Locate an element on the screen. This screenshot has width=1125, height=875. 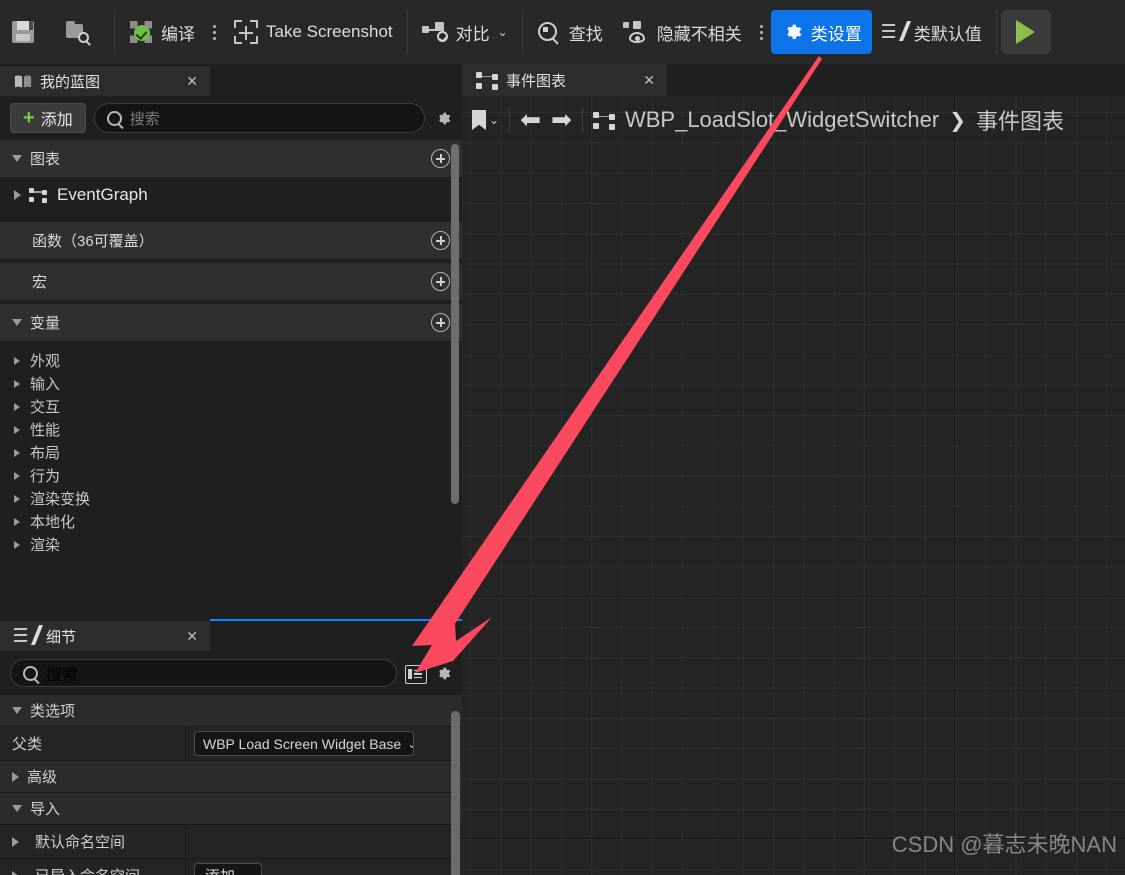
tab-event-graph-close: ✕ is located at coordinates (649, 80).